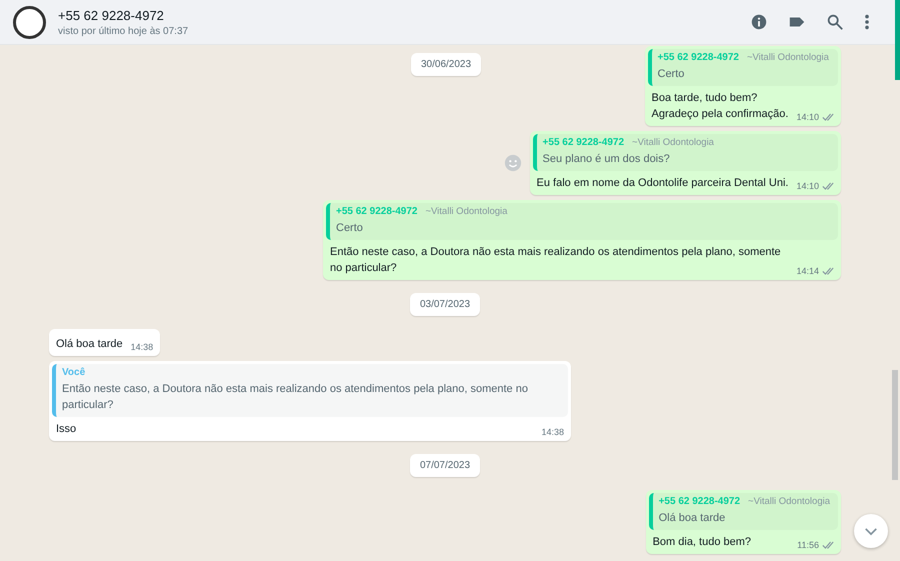 The width and height of the screenshot is (900, 561). Describe the element at coordinates (111, 15) in the screenshot. I see `contact-name: +55 62 9228-4972` at that location.